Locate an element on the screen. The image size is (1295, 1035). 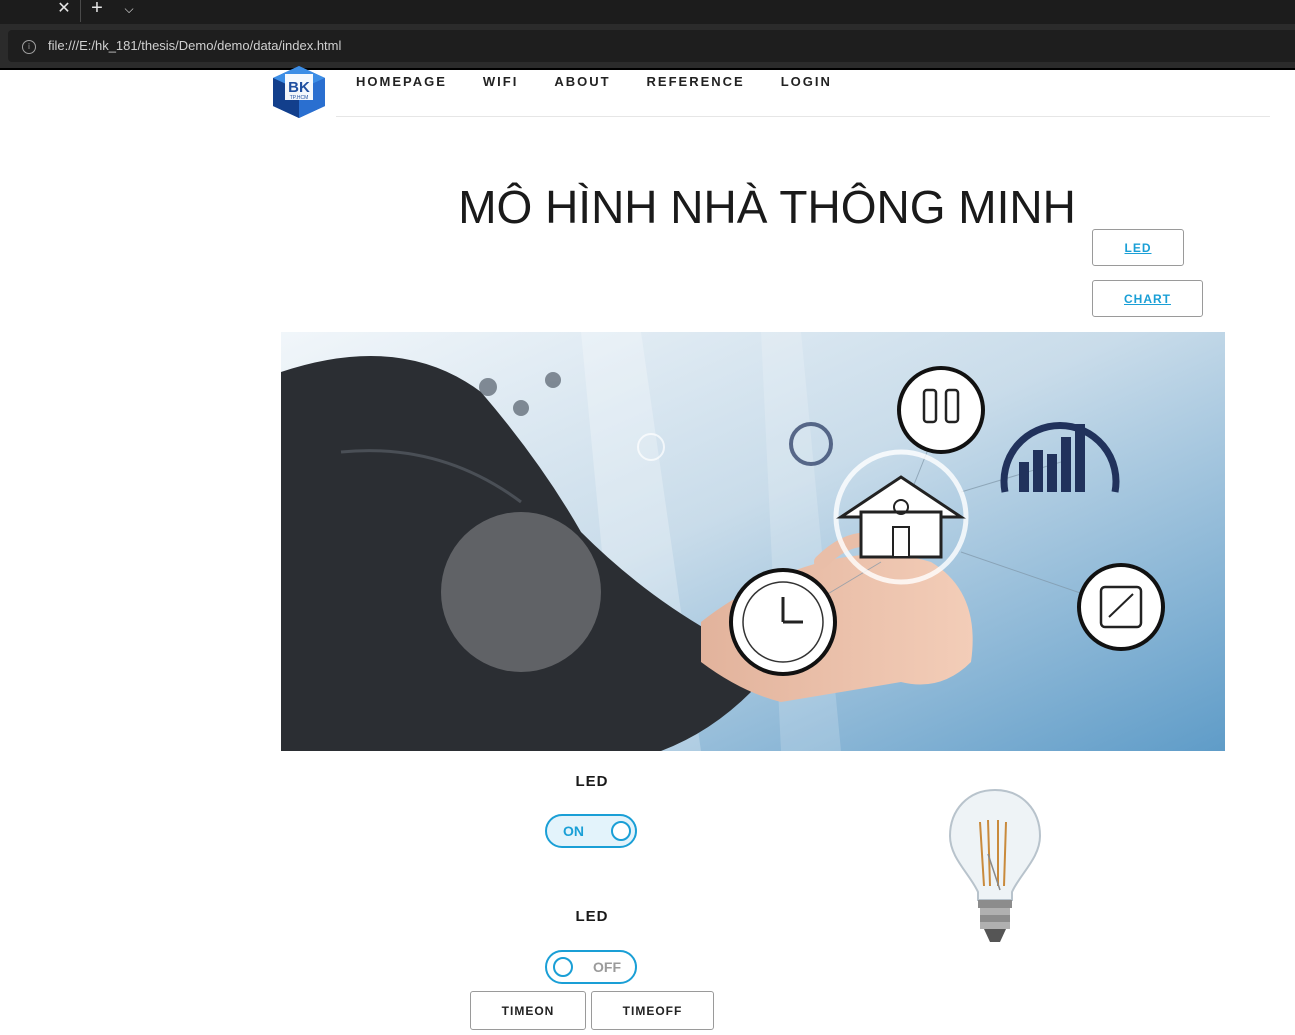
main-nav: HOMEPAGE WIFI ABOUT REFERENCE LOGIN is located at coordinates (612, 82).